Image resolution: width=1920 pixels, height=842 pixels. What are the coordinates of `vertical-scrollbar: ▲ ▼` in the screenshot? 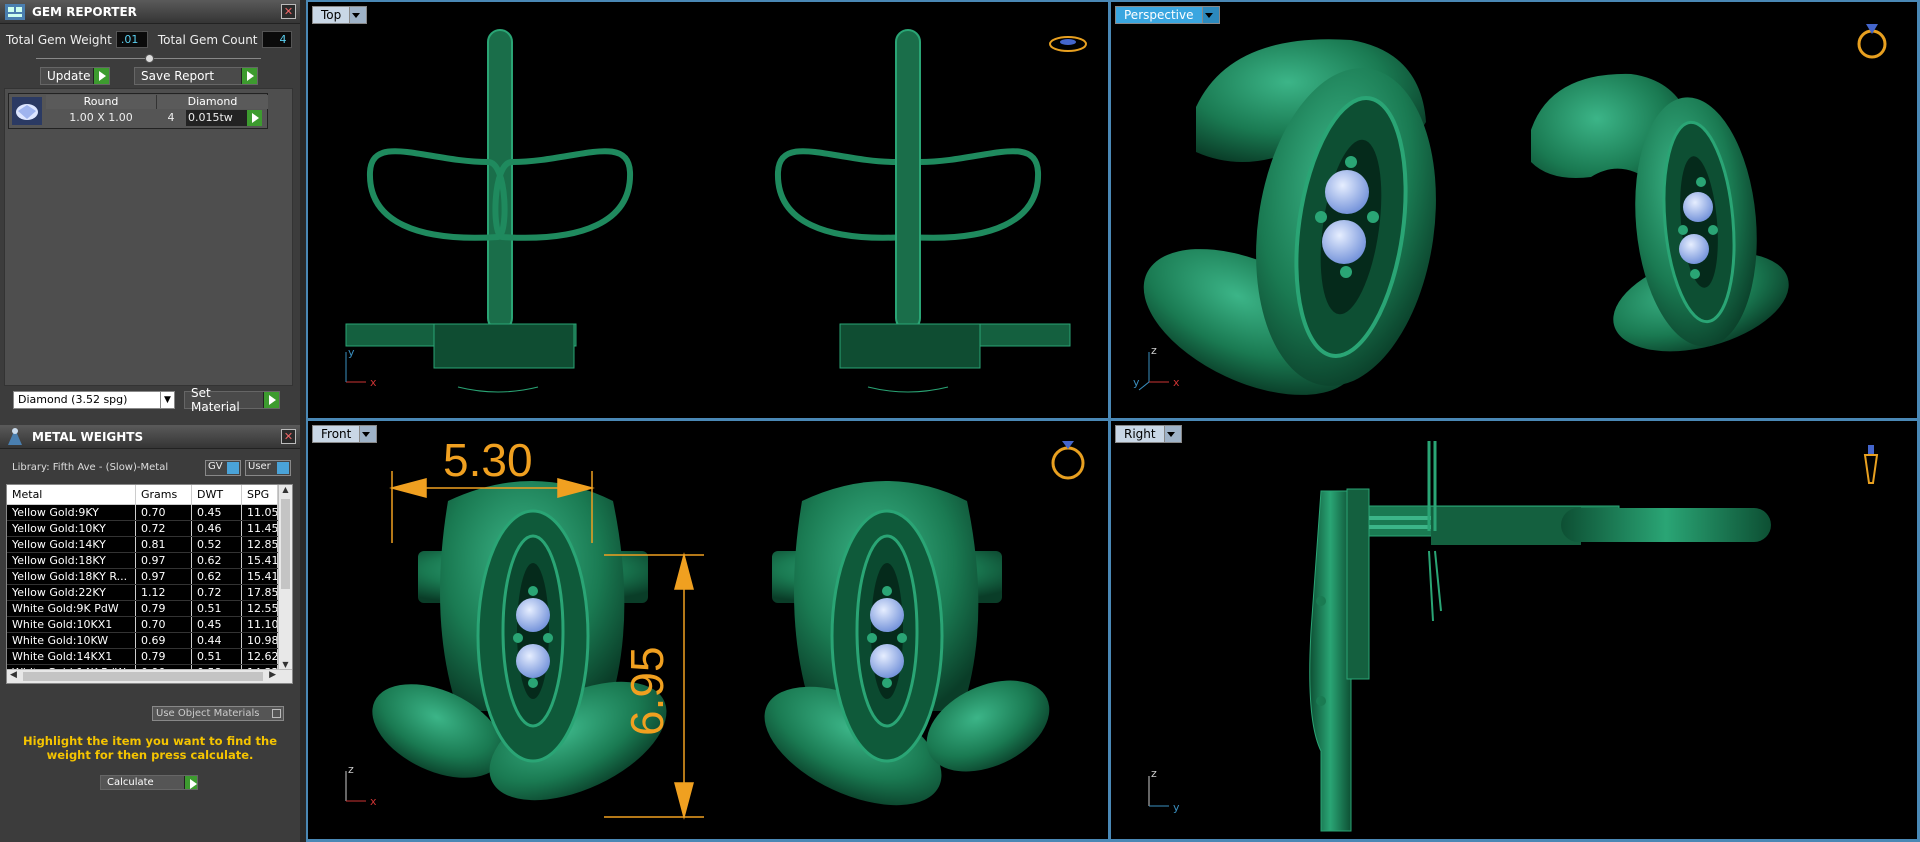 It's located at (285, 577).